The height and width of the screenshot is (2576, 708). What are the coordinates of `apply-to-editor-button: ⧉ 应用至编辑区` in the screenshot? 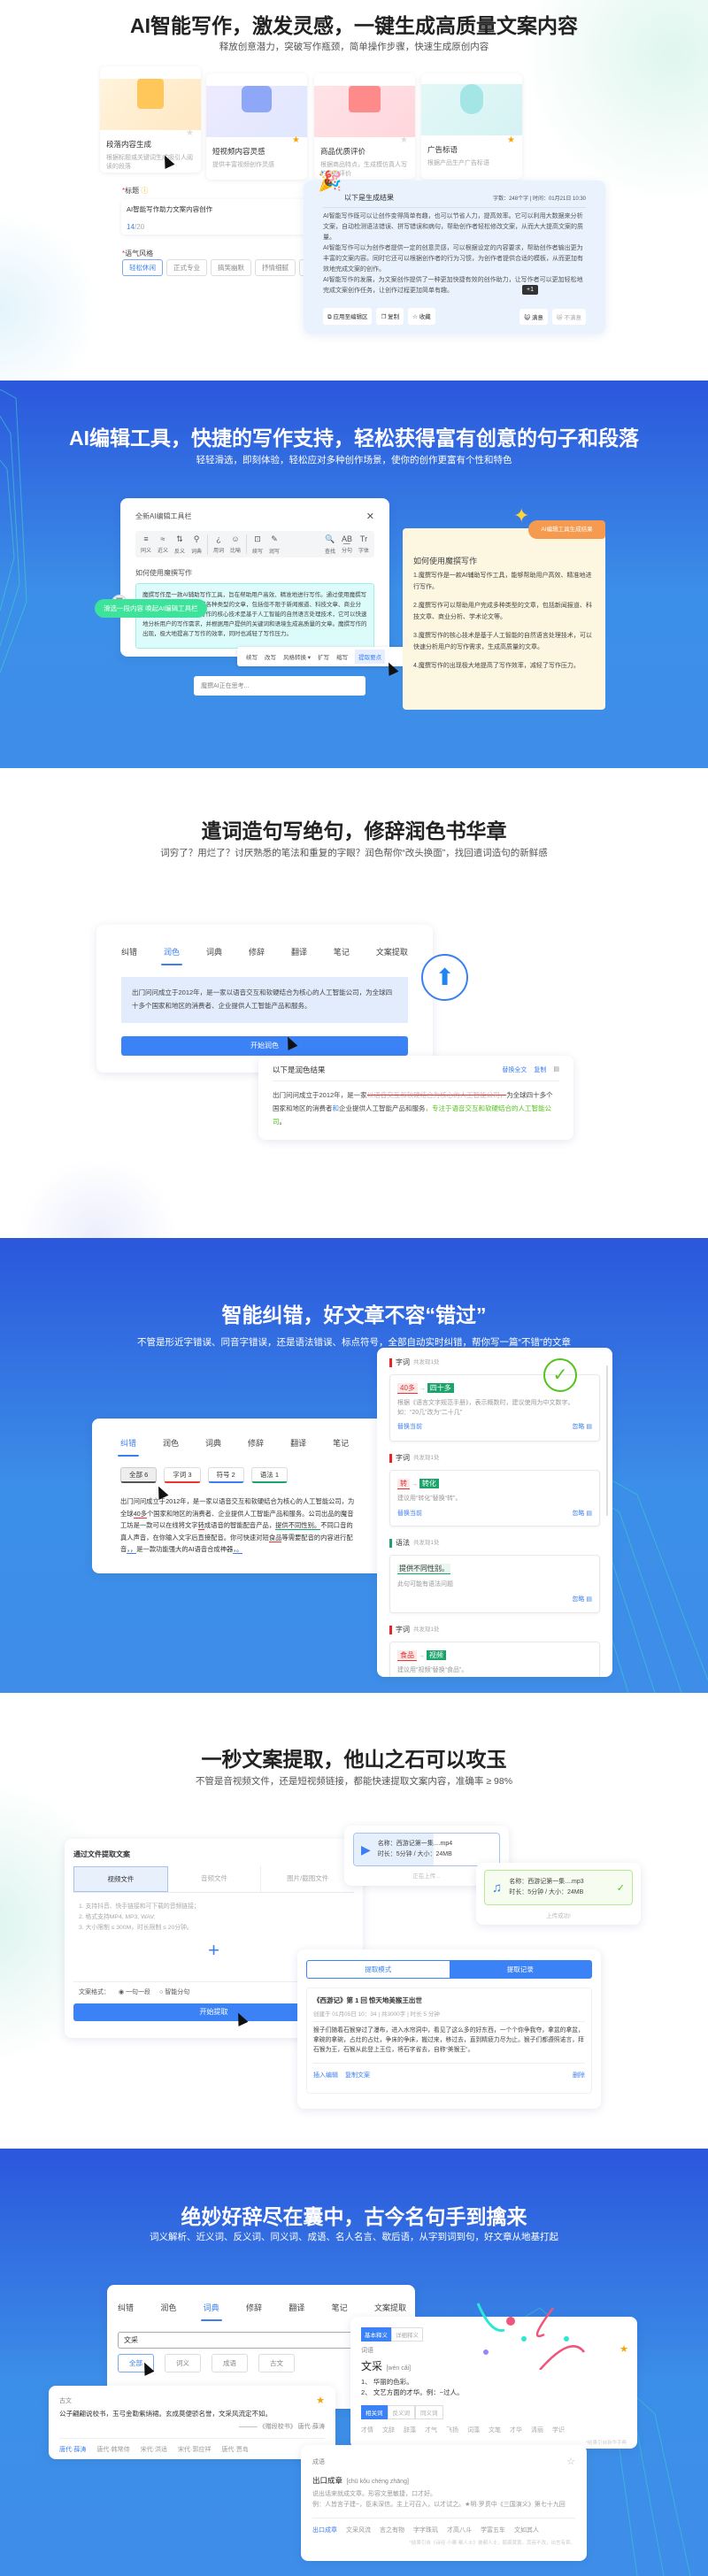 It's located at (348, 316).